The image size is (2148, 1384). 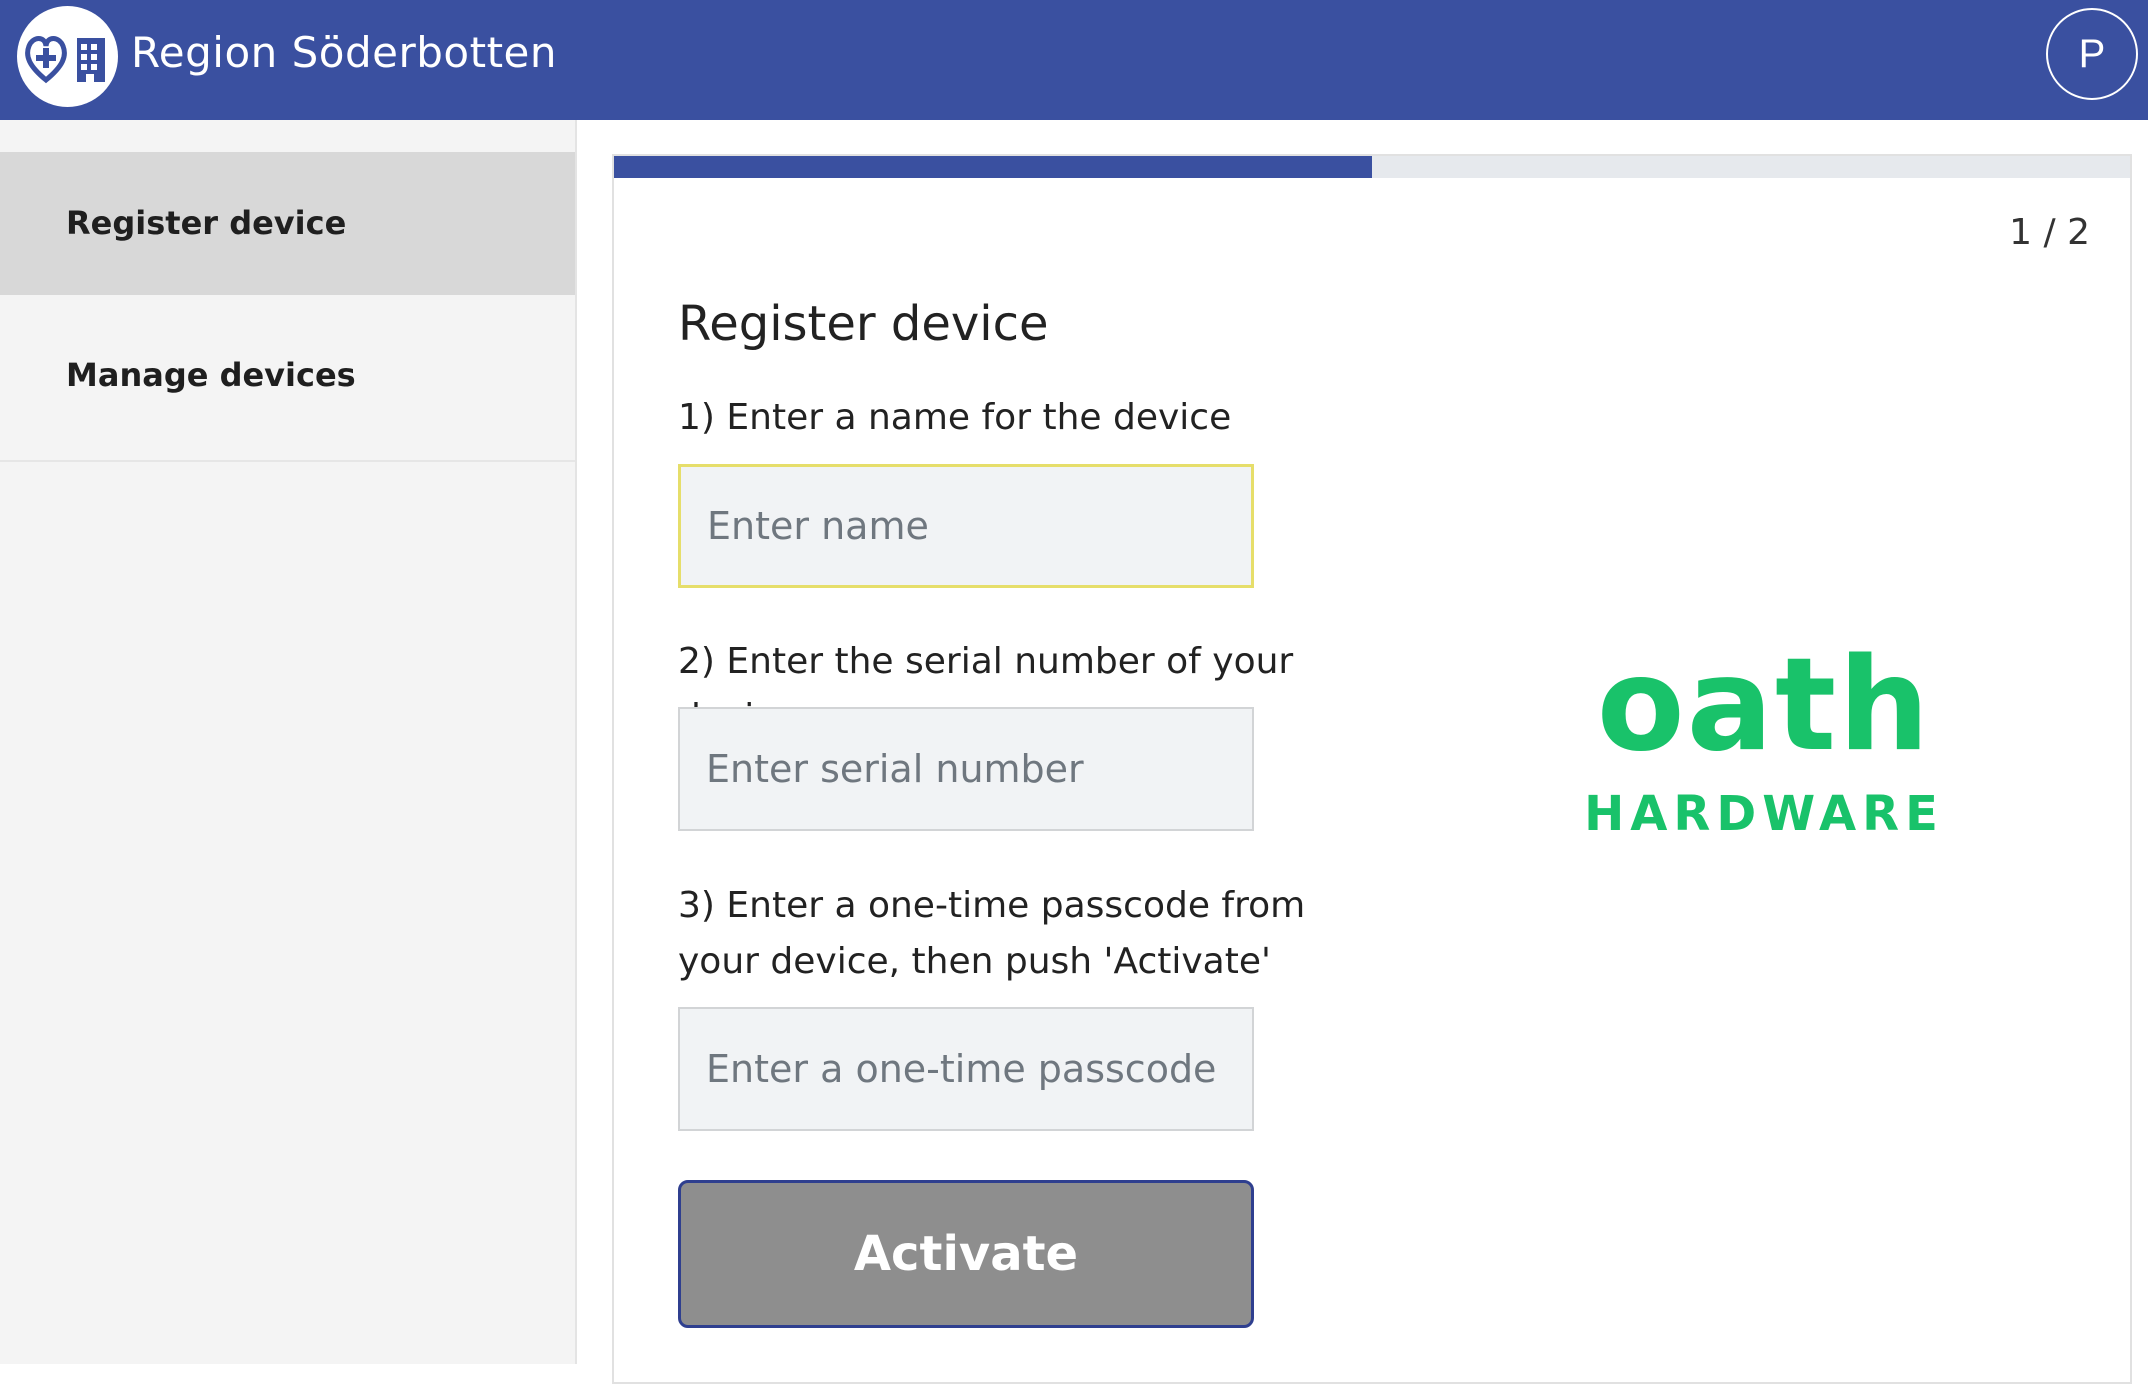 I want to click on device-name-input, so click(x=966, y=526).